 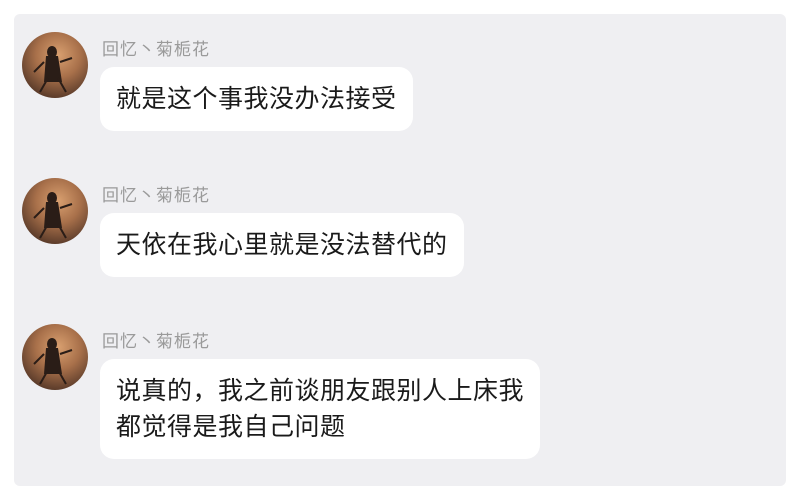 I want to click on message-bubble: 天依在我心里就是没法替代的, so click(x=282, y=245).